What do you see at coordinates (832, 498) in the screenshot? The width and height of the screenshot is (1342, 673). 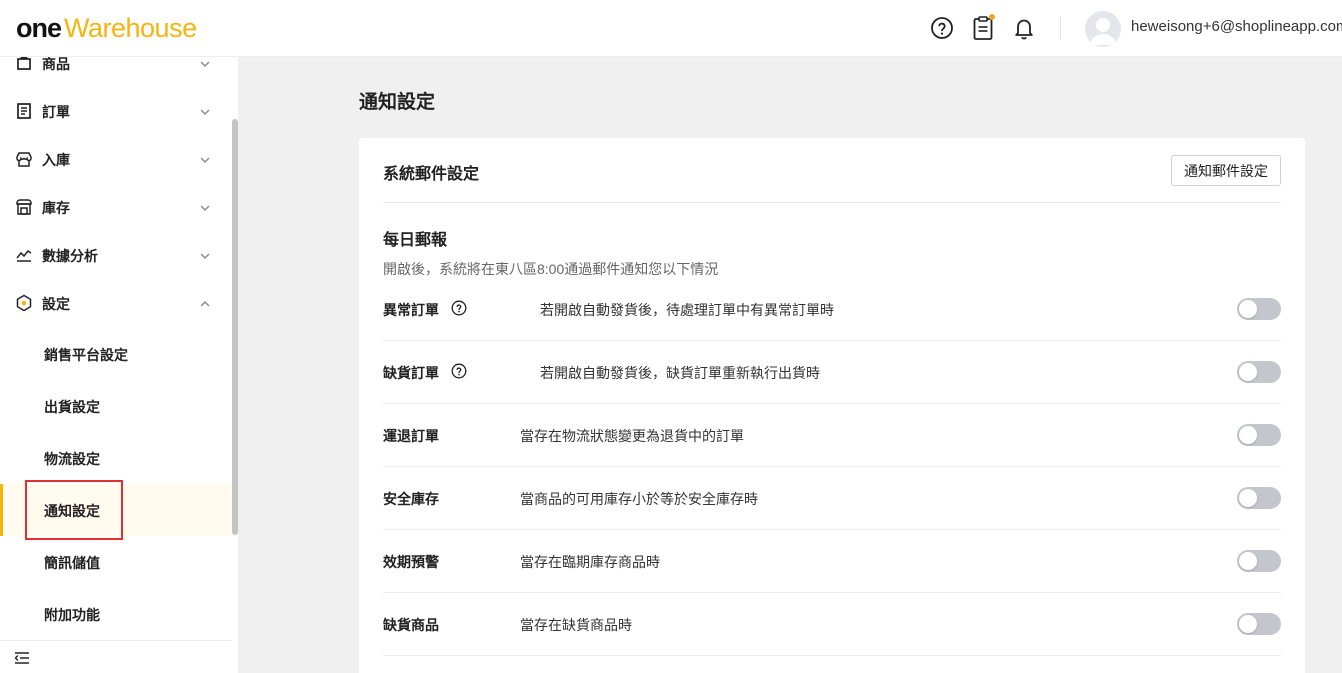 I see `notification-row-safety-stock: 安全庫存 當商品的可用庫存小於等於安全庫存時` at bounding box center [832, 498].